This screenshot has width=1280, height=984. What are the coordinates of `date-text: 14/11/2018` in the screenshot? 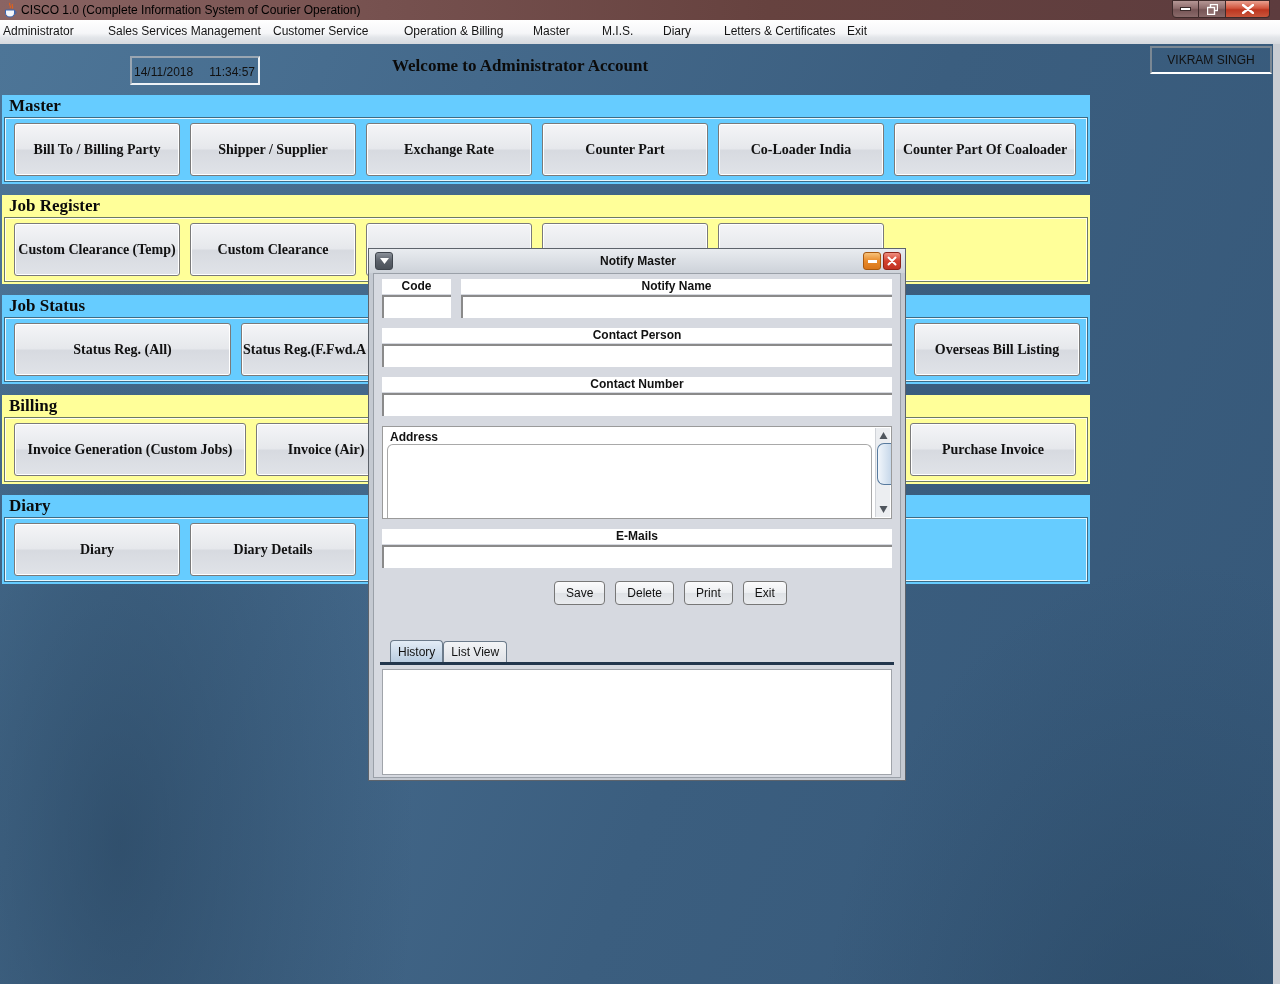 It's located at (164, 72).